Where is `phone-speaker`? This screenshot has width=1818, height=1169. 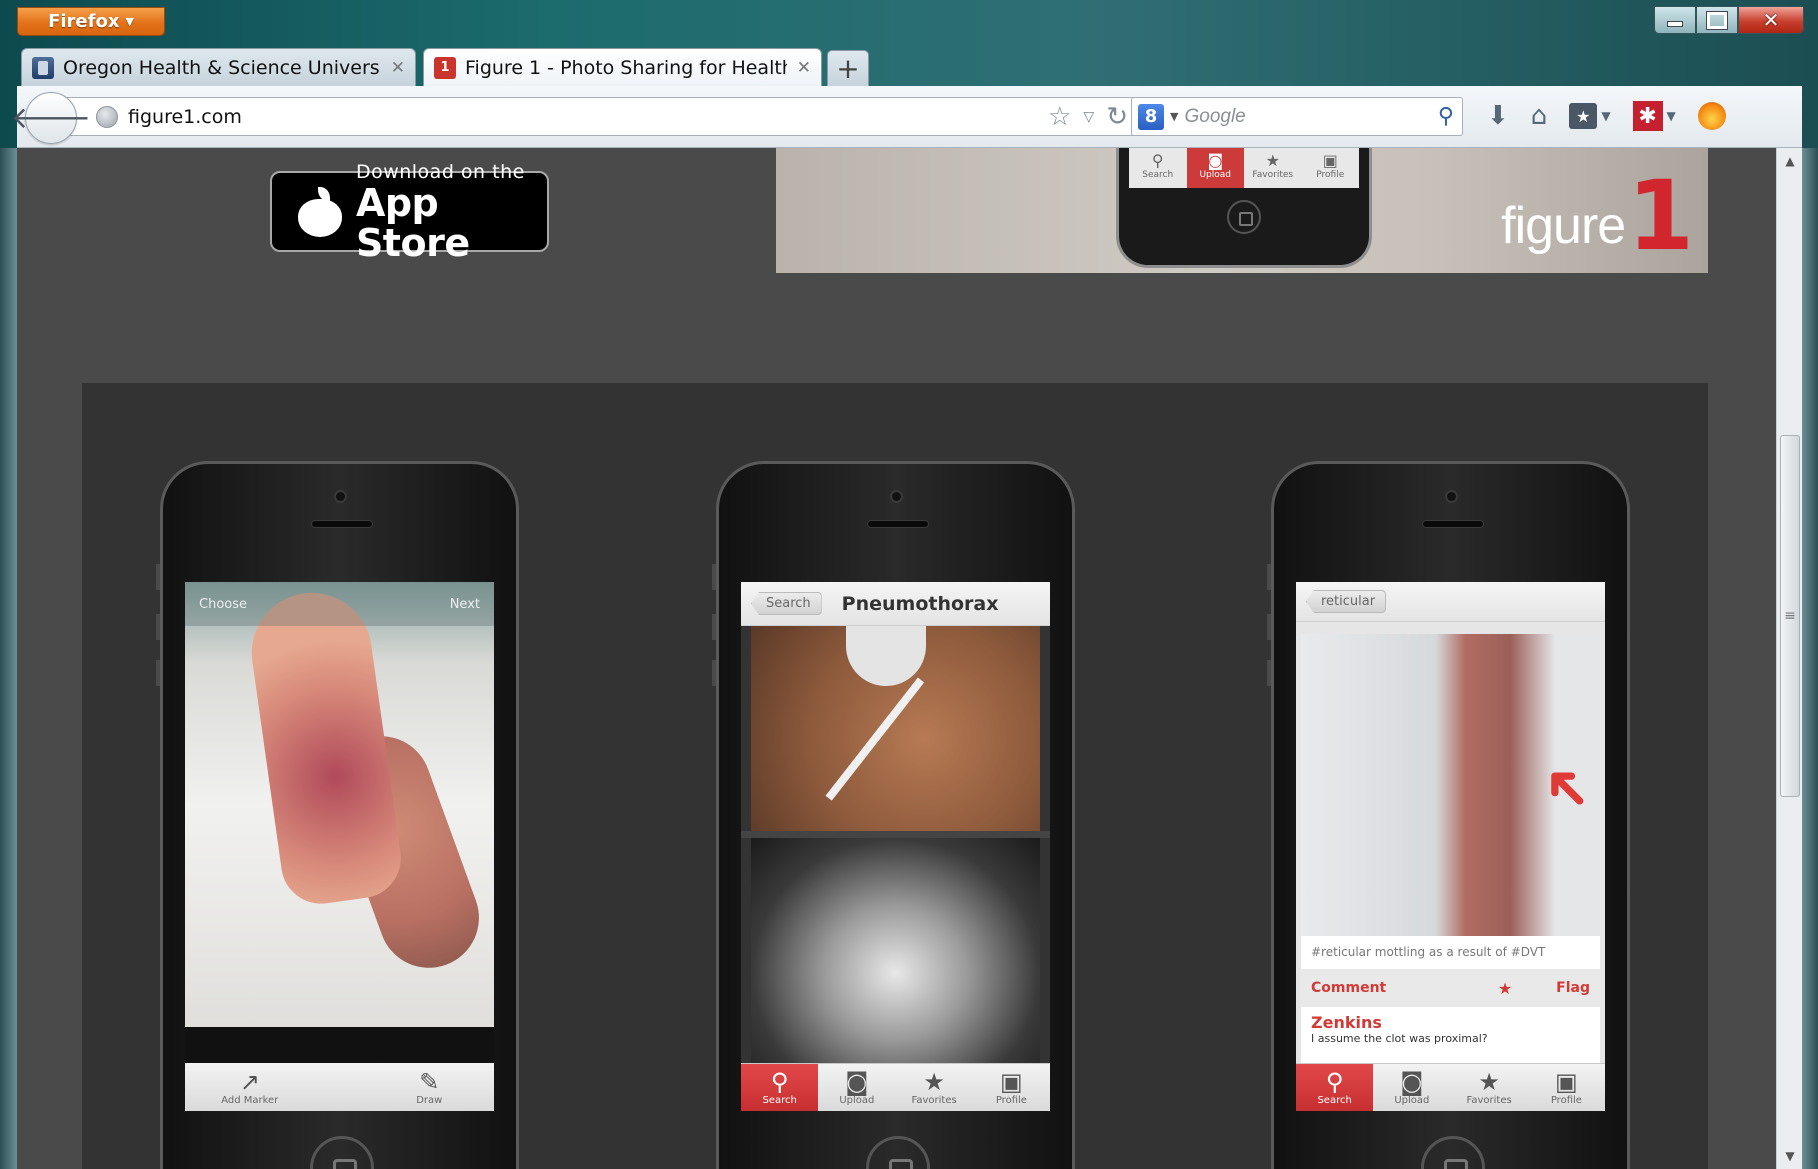
phone-speaker is located at coordinates (342, 524).